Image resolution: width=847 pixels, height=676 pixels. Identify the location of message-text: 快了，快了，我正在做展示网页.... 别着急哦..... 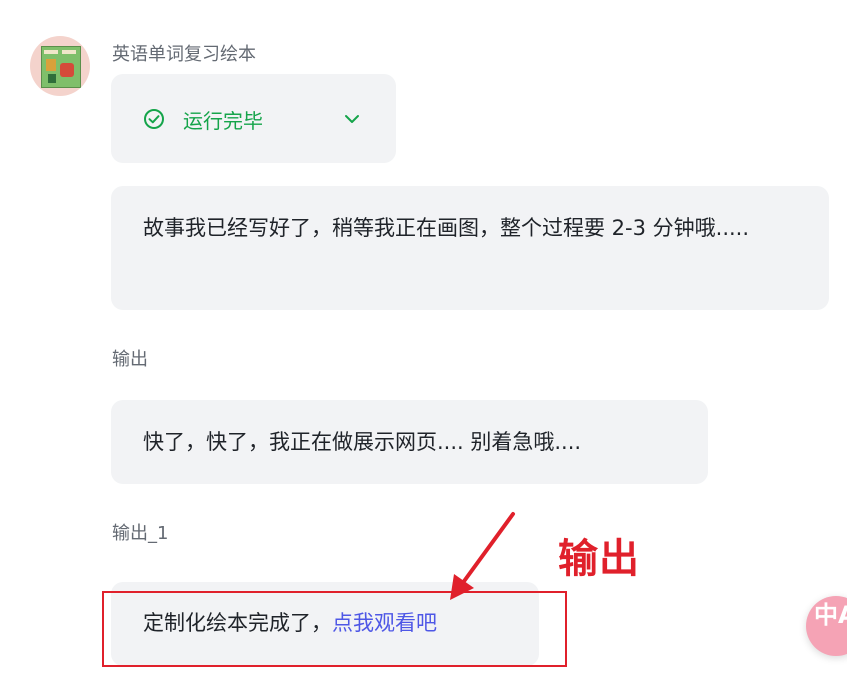
(362, 442).